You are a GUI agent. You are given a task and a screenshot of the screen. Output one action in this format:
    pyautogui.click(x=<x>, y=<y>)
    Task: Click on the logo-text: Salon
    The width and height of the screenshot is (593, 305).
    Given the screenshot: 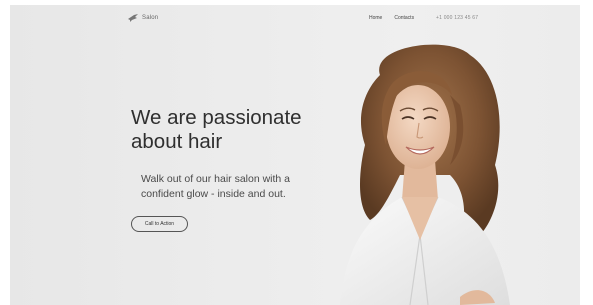 What is the action you would take?
    pyautogui.click(x=150, y=18)
    